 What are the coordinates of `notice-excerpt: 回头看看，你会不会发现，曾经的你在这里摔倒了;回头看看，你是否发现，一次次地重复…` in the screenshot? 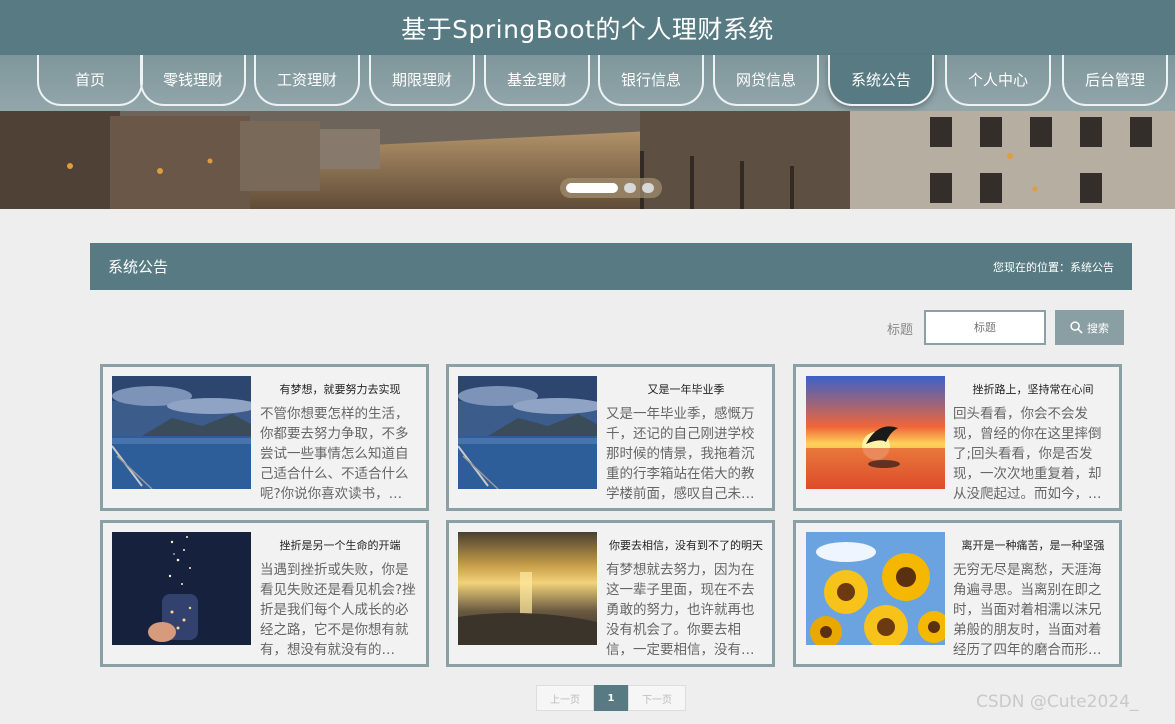 It's located at (1027, 454).